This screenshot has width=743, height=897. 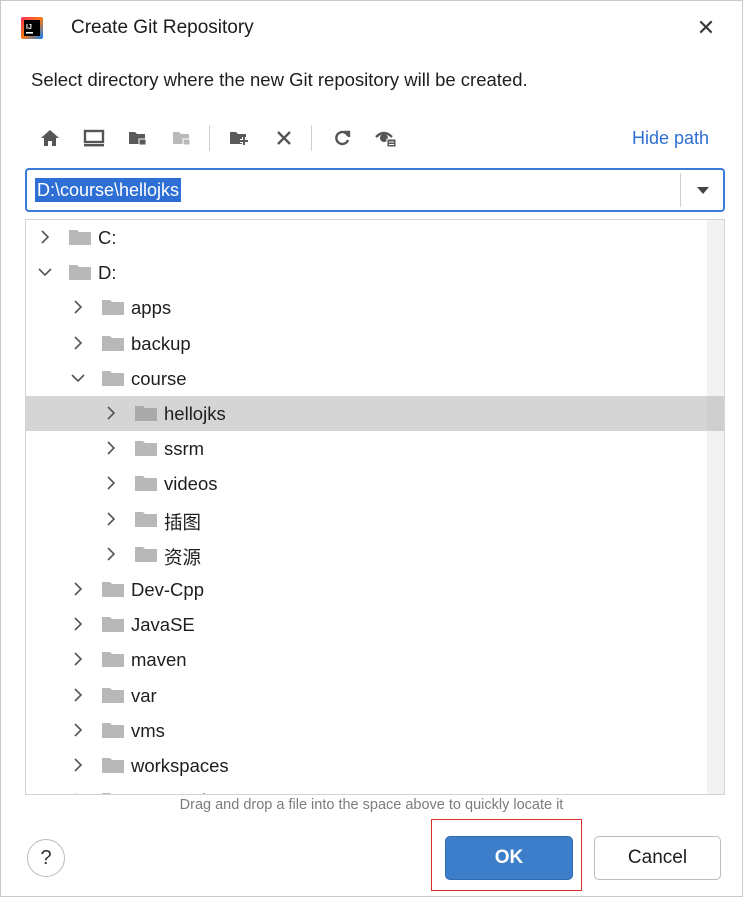 I want to click on tree-row: C:, so click(x=366, y=237).